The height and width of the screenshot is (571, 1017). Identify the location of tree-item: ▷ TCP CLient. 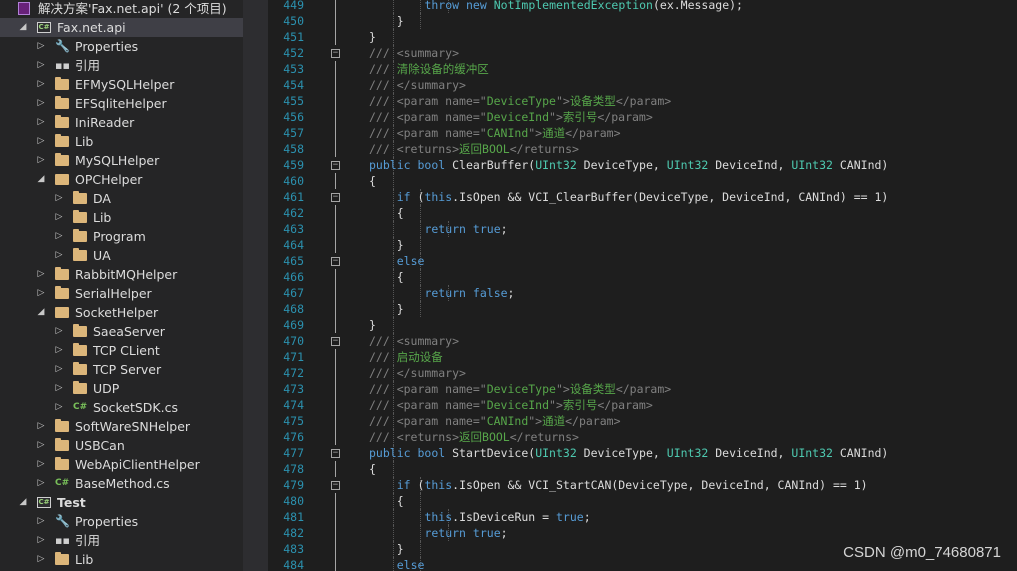
(121, 350).